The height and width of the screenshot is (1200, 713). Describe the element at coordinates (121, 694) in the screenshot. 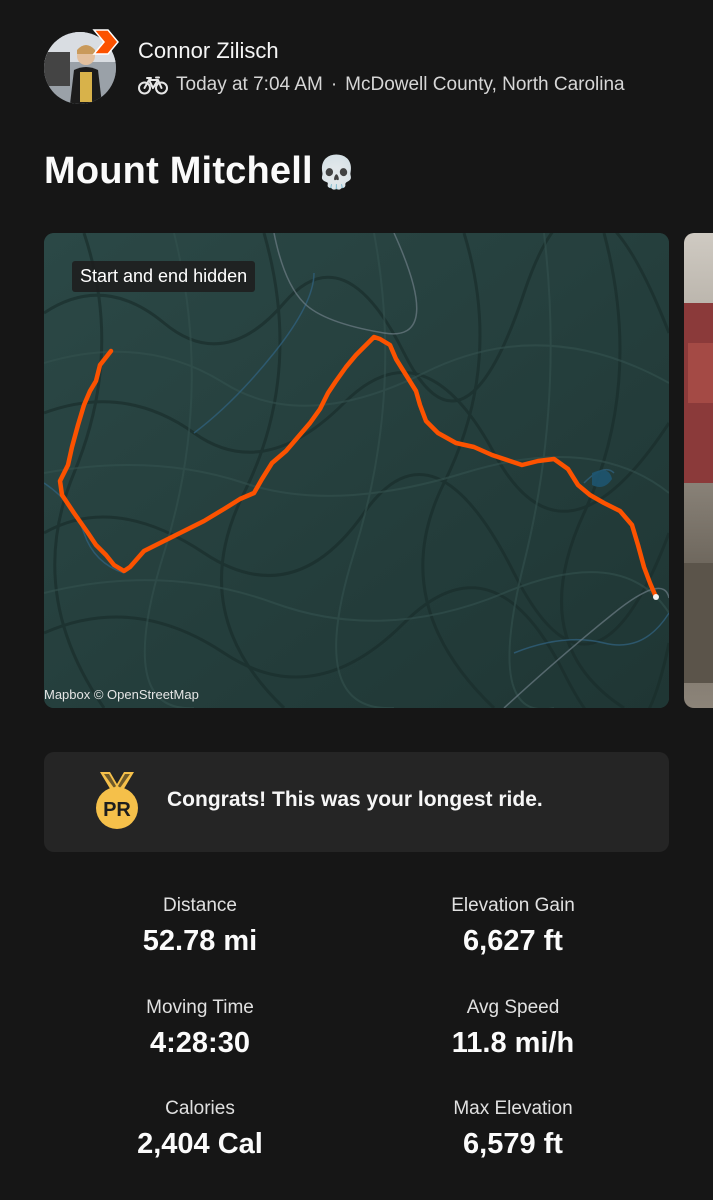

I see `map-credit: Mapbox © OpenStreetMap` at that location.